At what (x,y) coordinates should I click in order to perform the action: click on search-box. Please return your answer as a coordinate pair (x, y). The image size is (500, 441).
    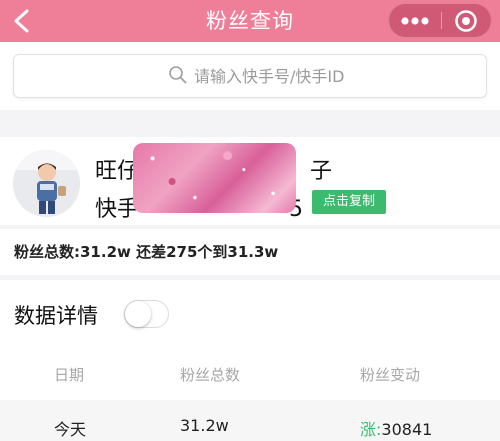
    Looking at the image, I should click on (250, 76).